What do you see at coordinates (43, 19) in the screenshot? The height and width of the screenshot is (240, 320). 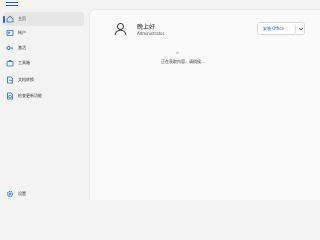 I see `sidebar-item-home: 主页` at bounding box center [43, 19].